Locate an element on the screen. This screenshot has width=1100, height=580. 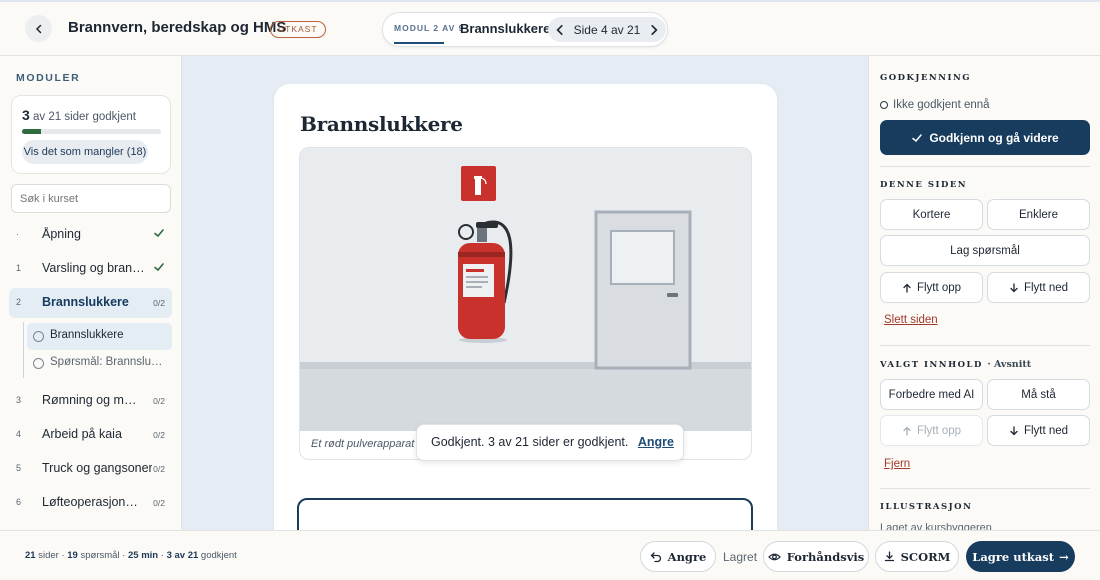
sidebar-item-label: Arbeid på kaia is located at coordinates (82, 434).